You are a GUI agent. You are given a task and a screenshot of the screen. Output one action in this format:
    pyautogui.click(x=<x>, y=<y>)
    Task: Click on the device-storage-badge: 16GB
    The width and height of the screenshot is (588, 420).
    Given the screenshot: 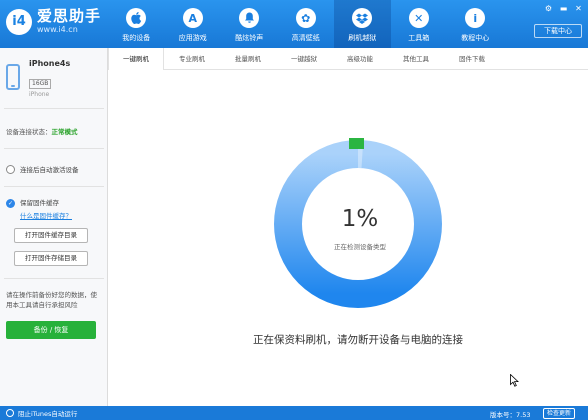 What is the action you would take?
    pyautogui.click(x=40, y=84)
    